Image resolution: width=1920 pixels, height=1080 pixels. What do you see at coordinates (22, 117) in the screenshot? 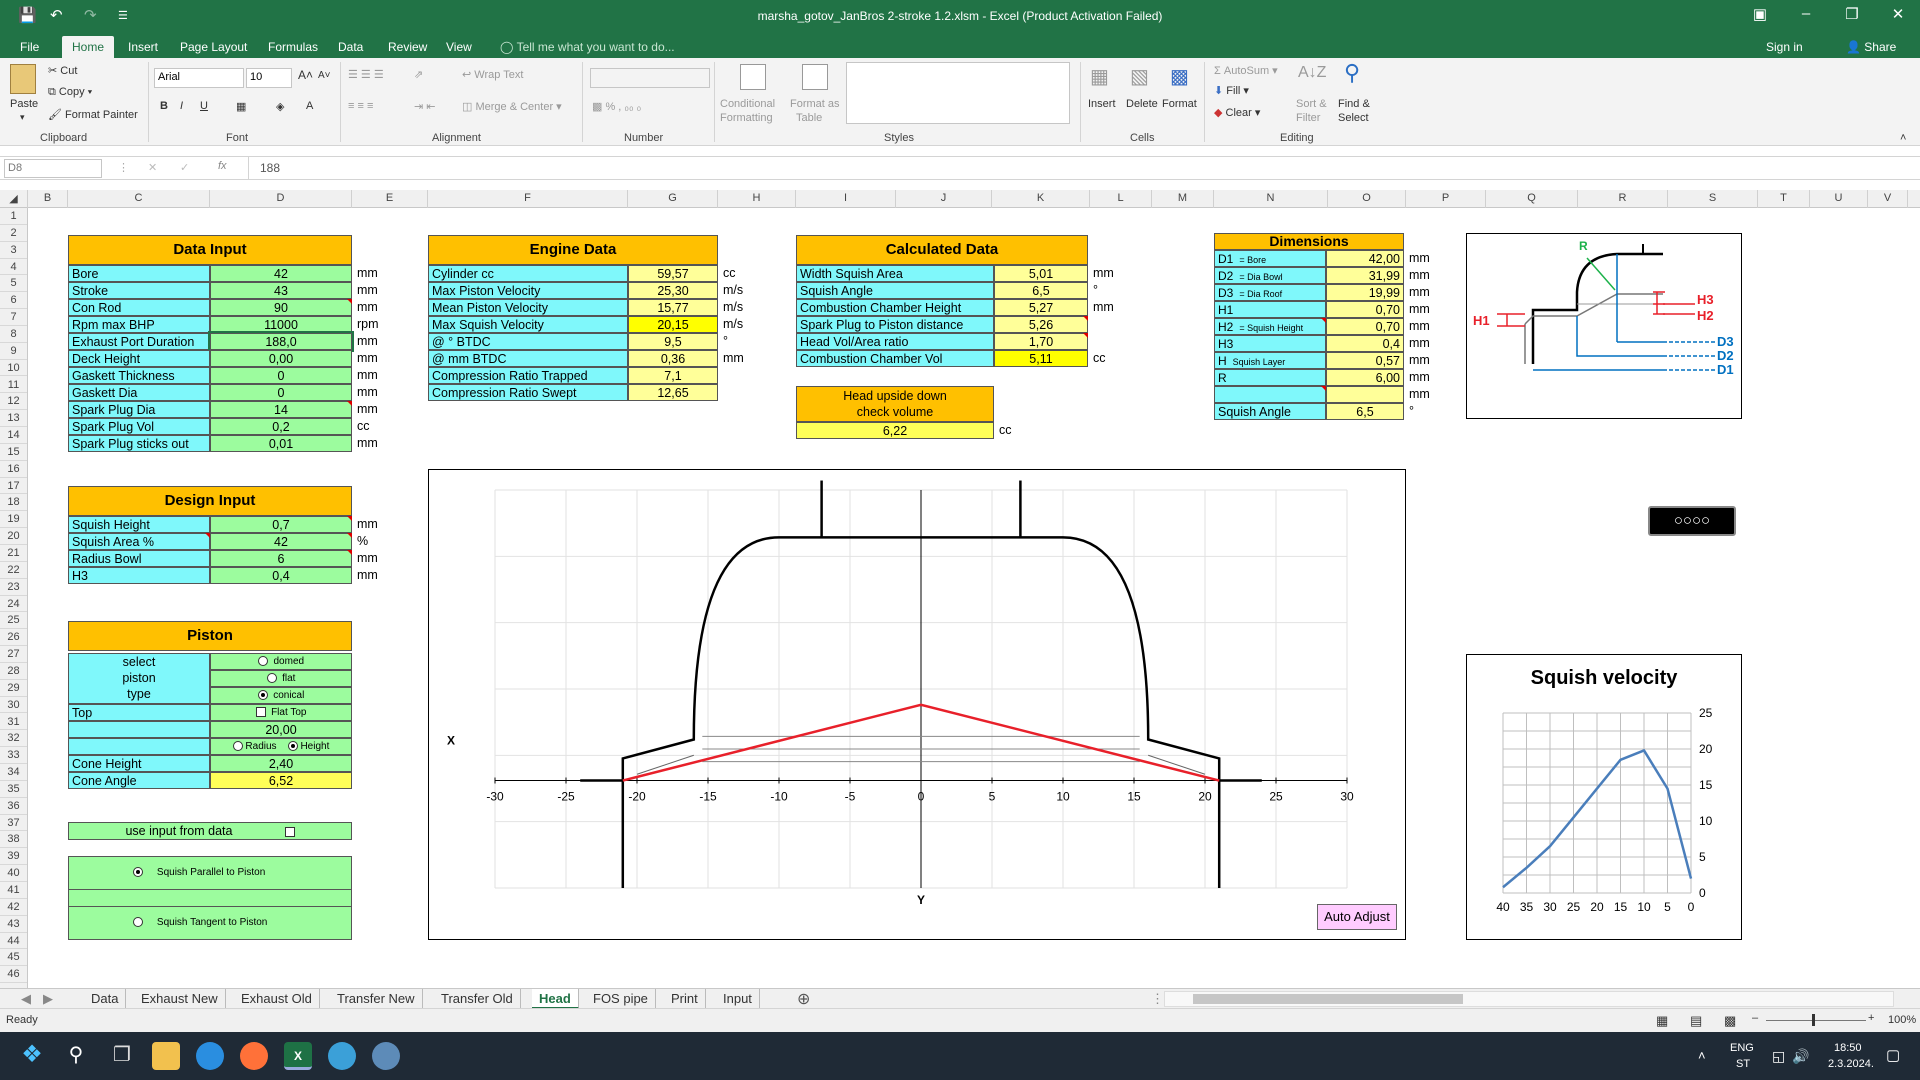
I see `paste-dropdown-icon: ▾` at bounding box center [22, 117].